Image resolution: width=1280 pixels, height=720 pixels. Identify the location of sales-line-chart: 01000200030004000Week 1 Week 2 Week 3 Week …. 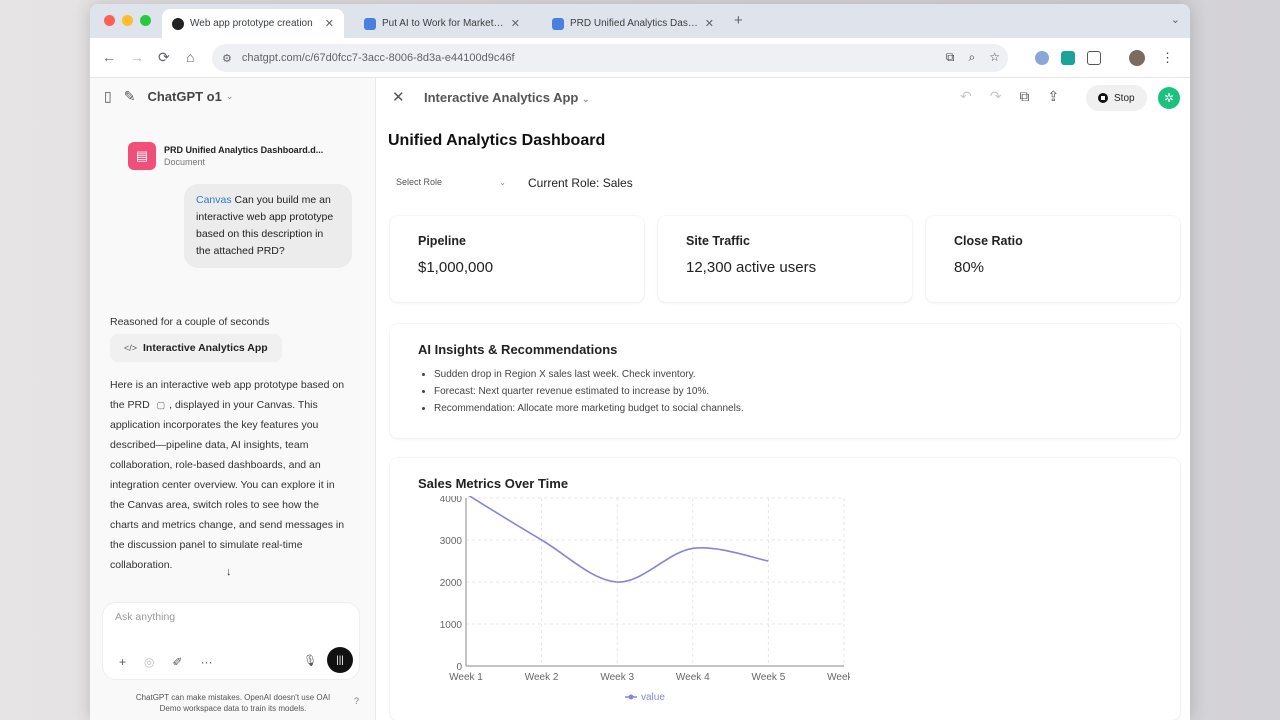
(645, 599).